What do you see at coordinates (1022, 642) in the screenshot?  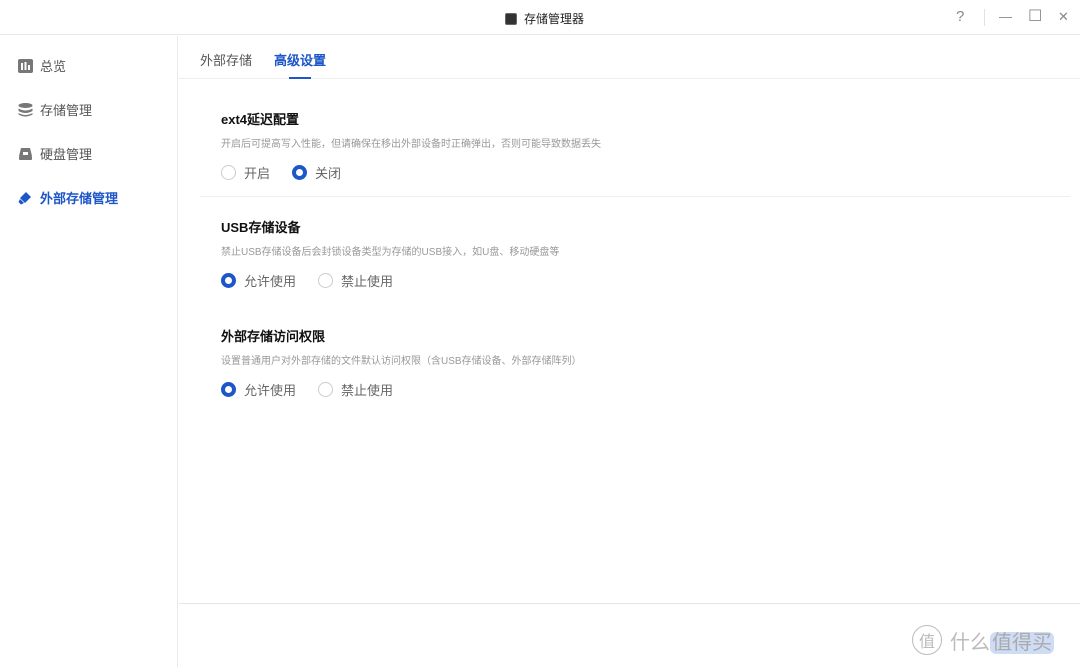 I see `watermark-text: 值得买` at bounding box center [1022, 642].